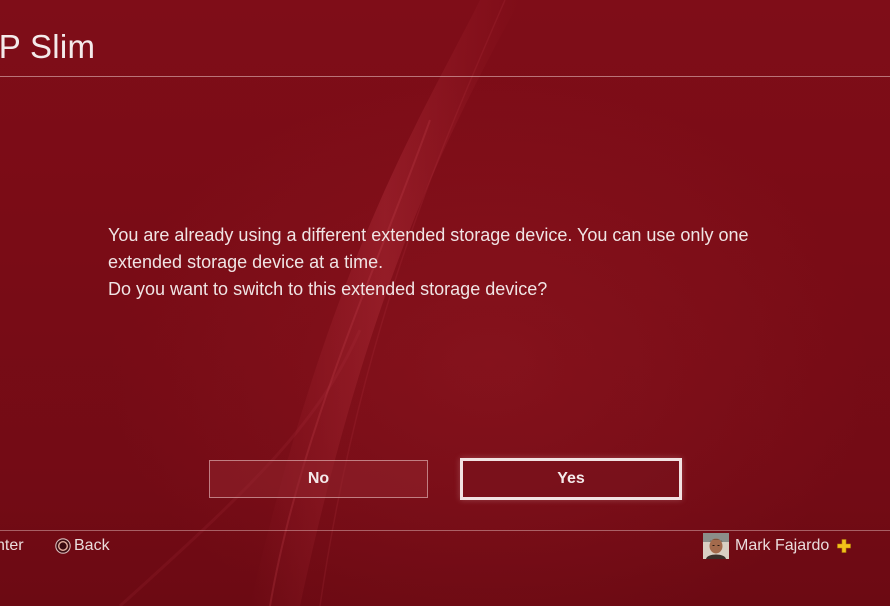  I want to click on dialog-message-line: extended storage device at a time., so click(246, 262).